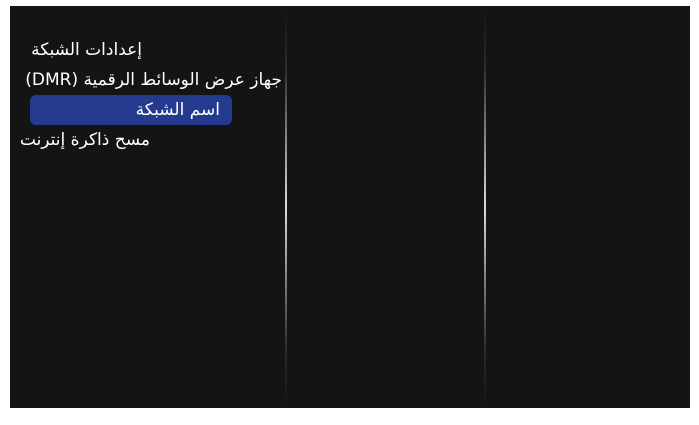 The height and width of the screenshot is (425, 699). Describe the element at coordinates (91, 140) in the screenshot. I see `menu-item-clear-internet-memory: مسح ذاكرة إنترنت` at that location.